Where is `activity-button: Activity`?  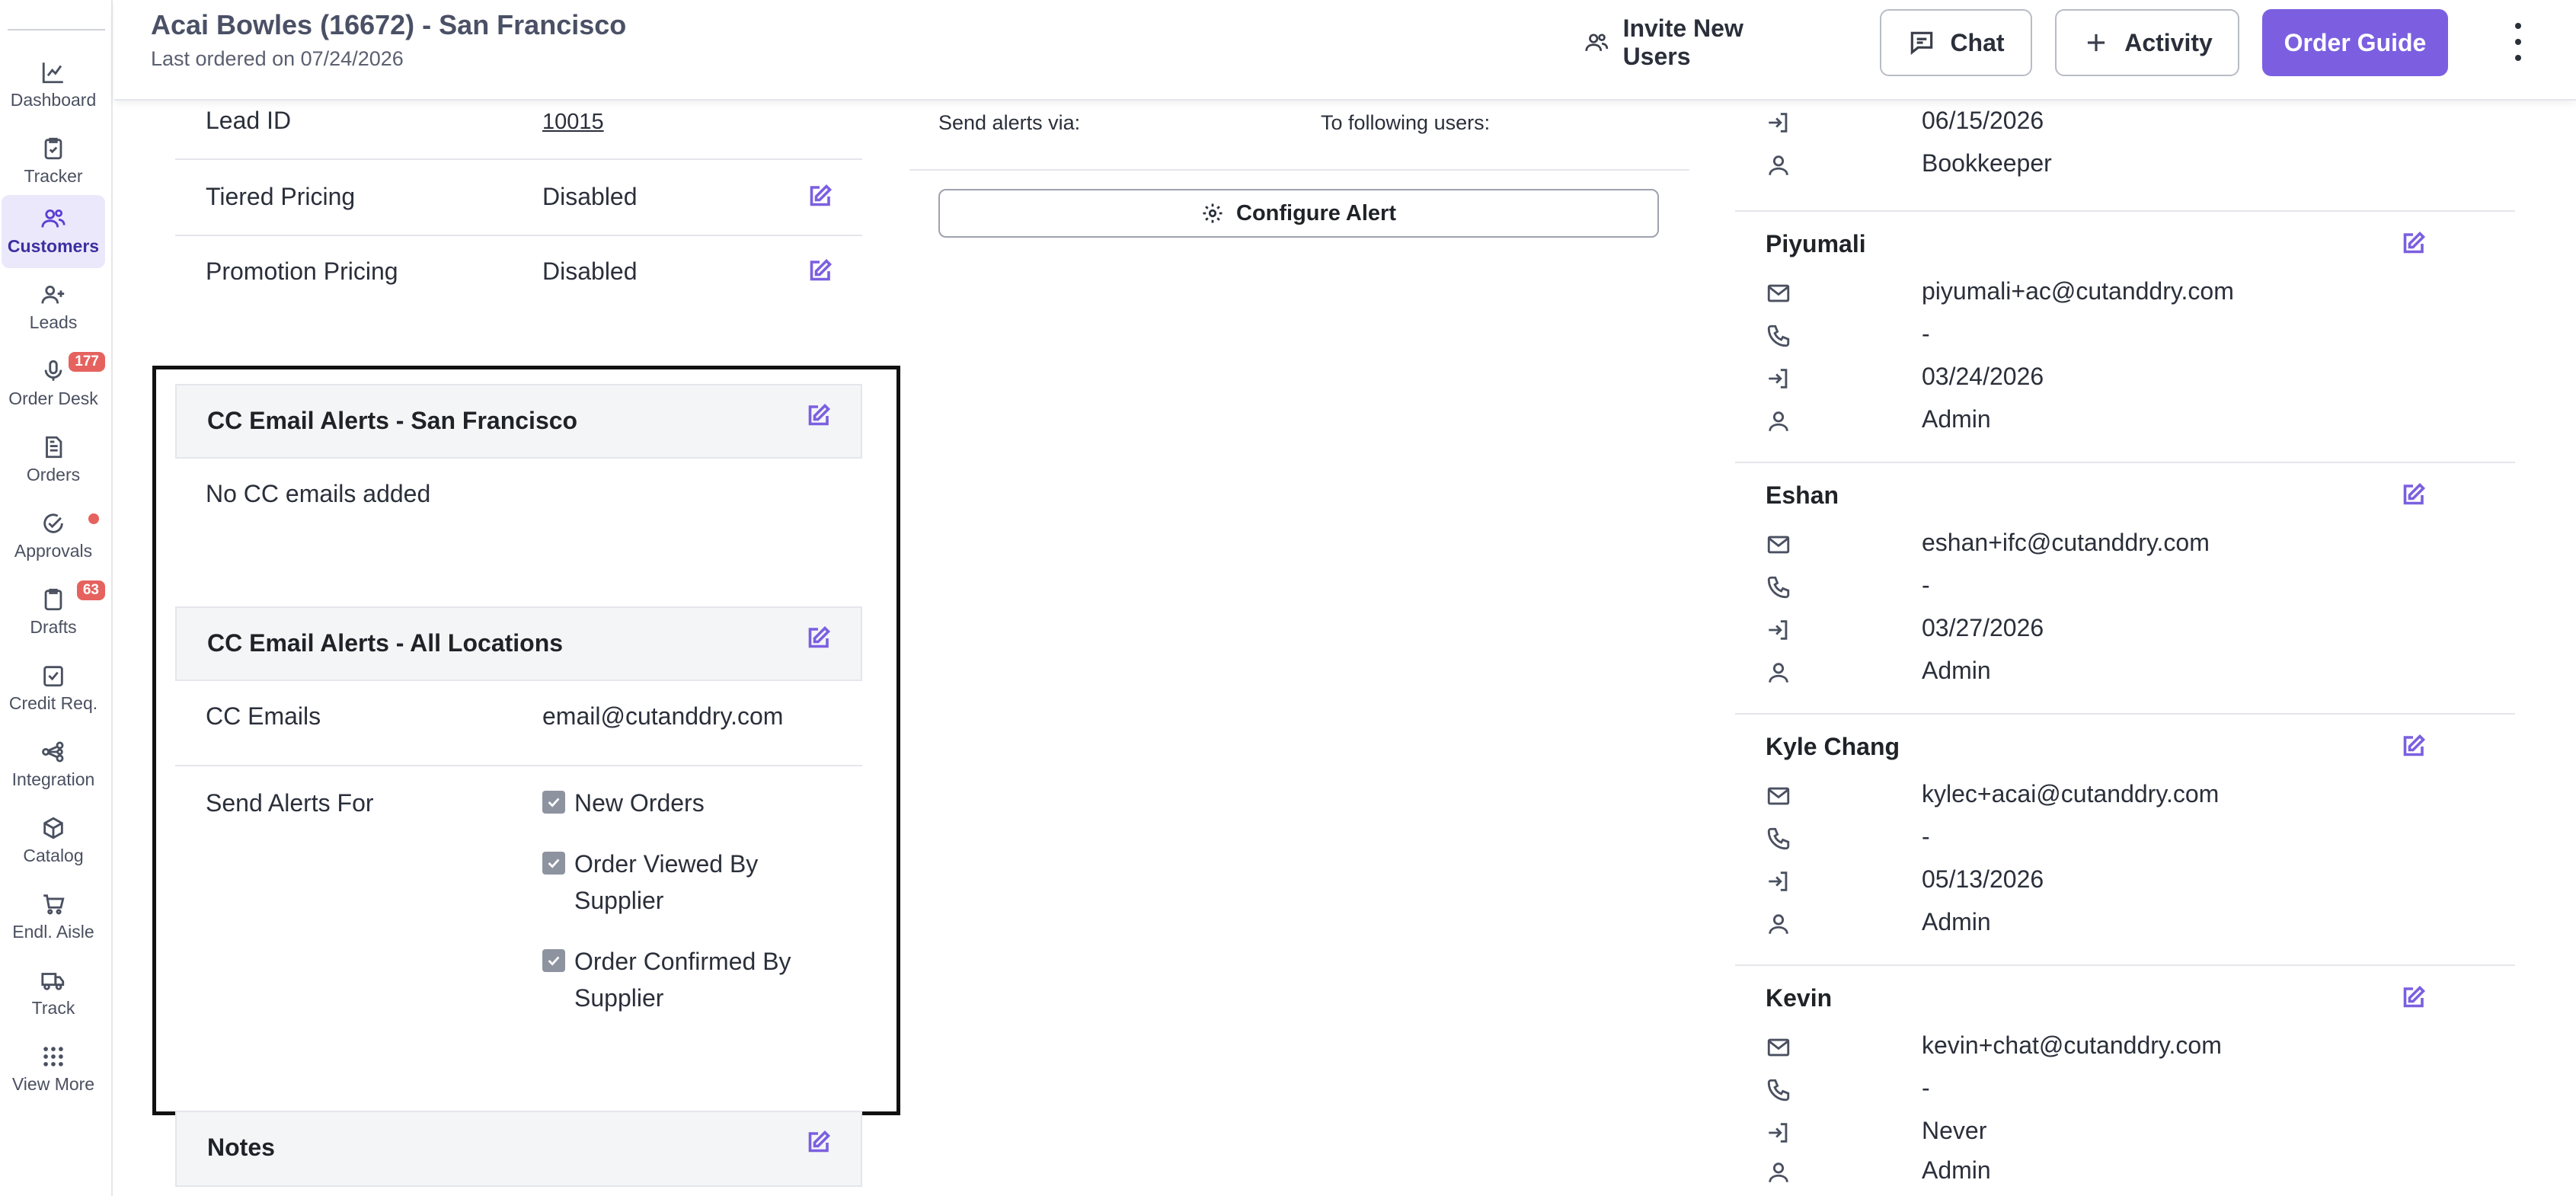
activity-button: Activity is located at coordinates (2147, 42).